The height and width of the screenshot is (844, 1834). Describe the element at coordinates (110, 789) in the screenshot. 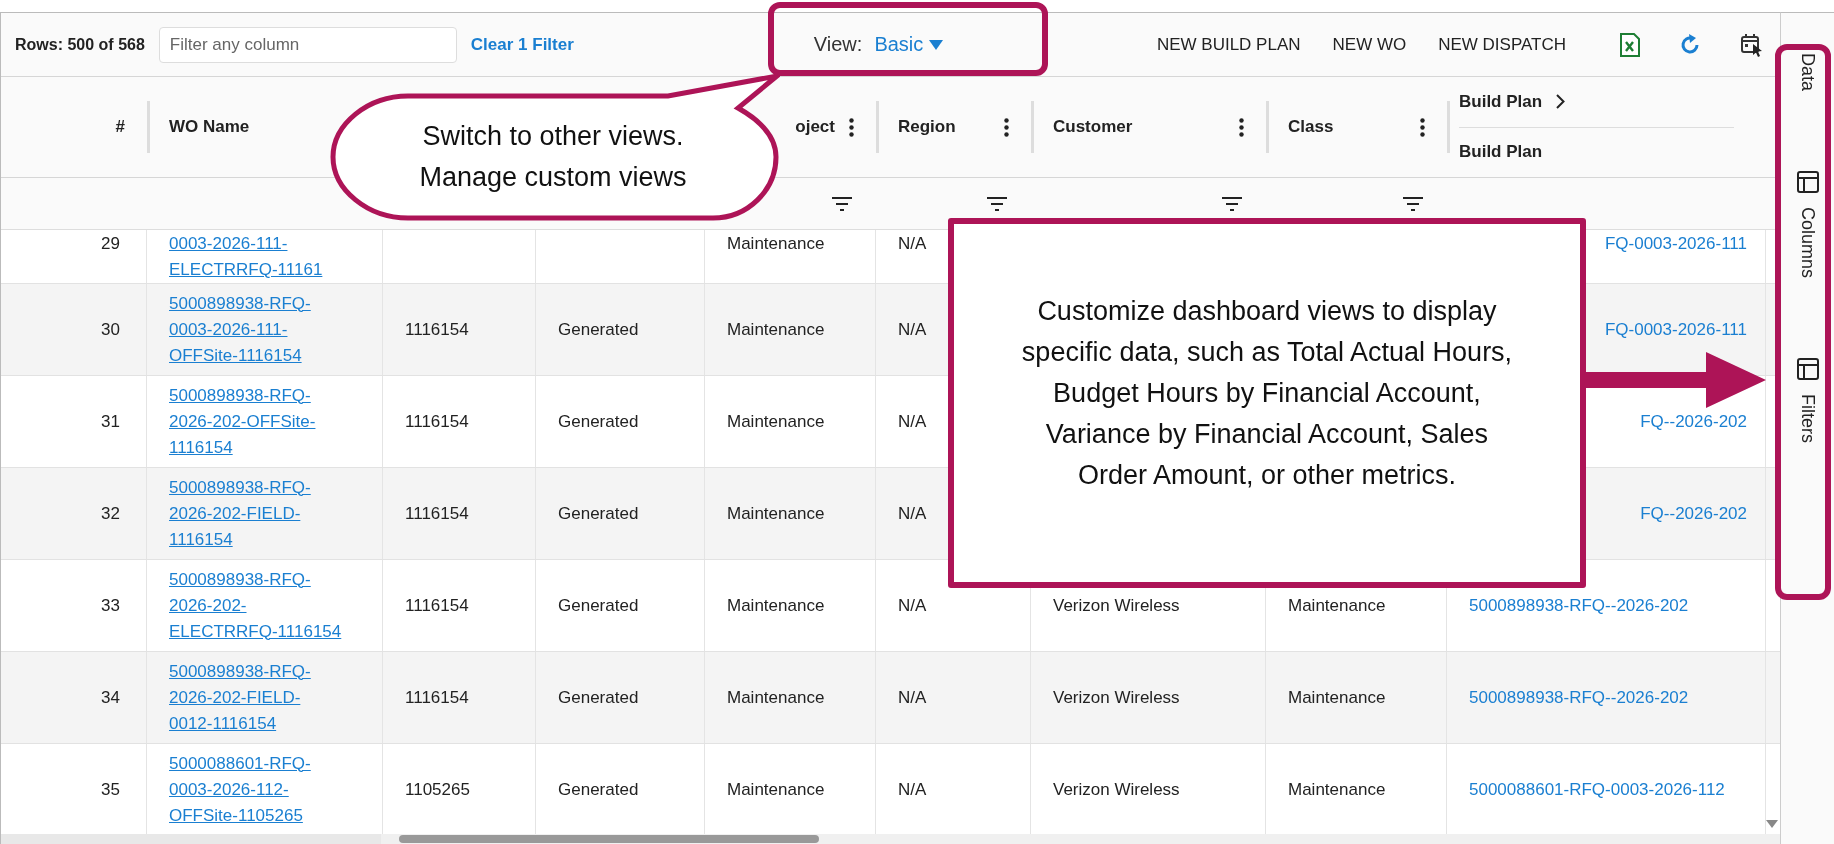

I see `row-number: 35` at that location.